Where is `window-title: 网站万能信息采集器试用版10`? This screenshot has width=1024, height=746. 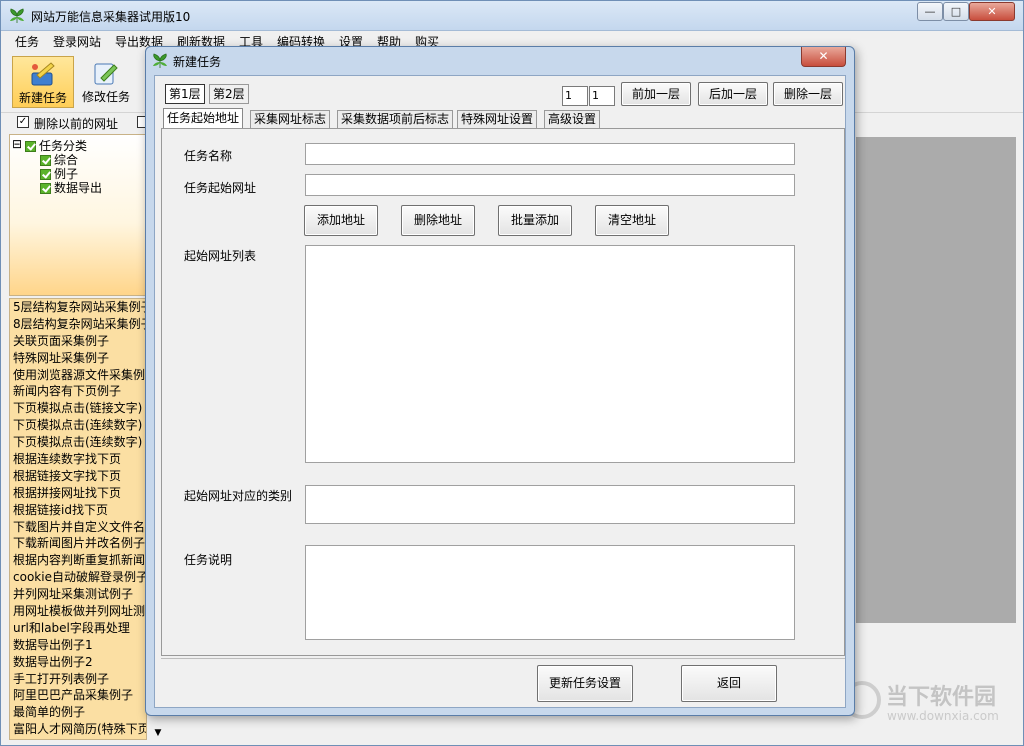
window-title: 网站万能信息采集器试用版10 is located at coordinates (111, 17).